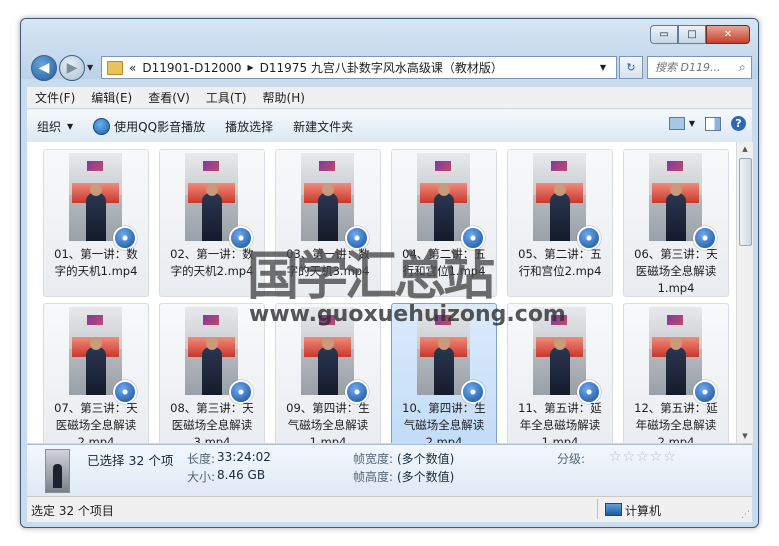 The width and height of the screenshot is (779, 546). What do you see at coordinates (744, 292) in the screenshot?
I see `vertical-scrollbar: ▲ ▼` at bounding box center [744, 292].